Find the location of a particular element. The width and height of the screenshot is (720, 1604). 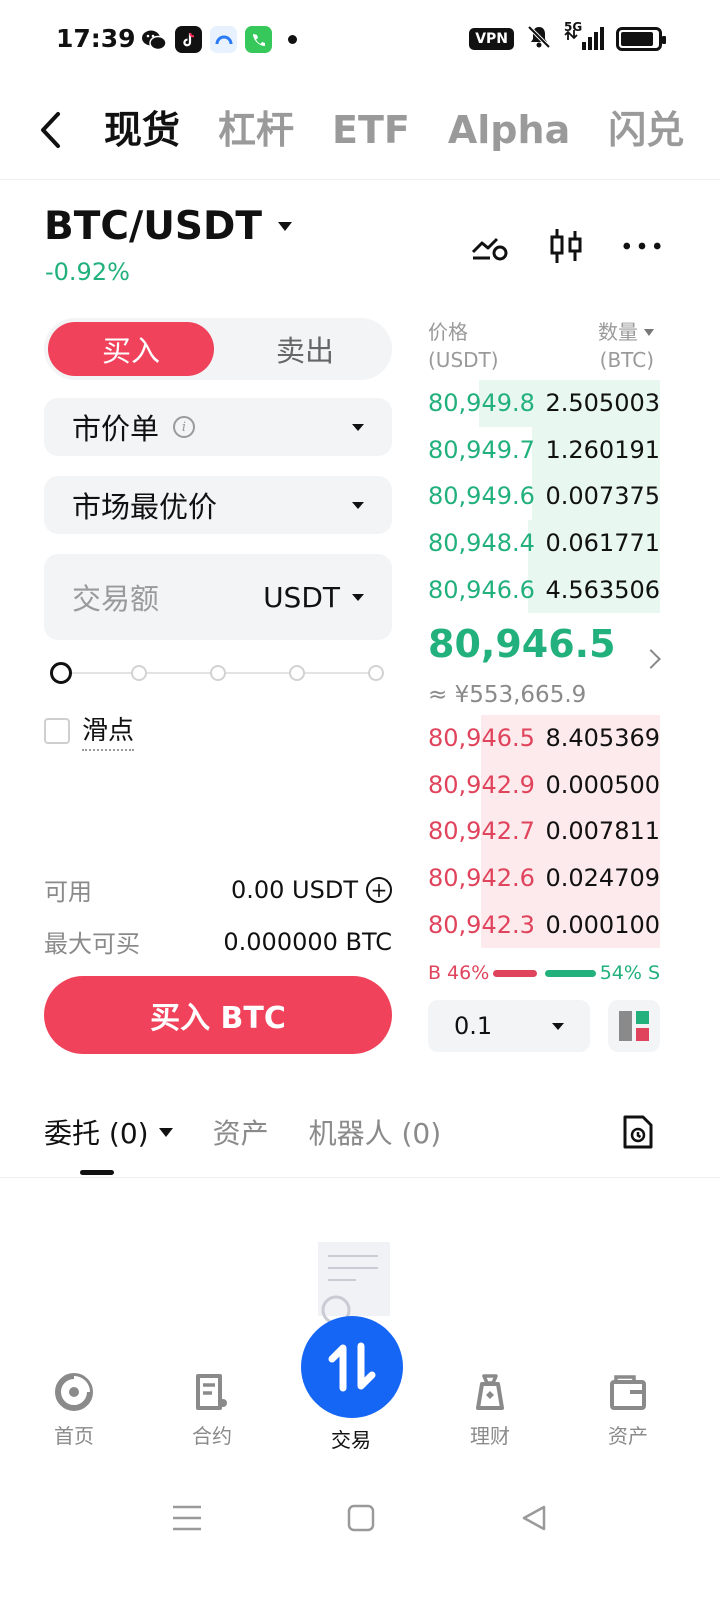

sell-tab: 卖出 is located at coordinates (305, 349).